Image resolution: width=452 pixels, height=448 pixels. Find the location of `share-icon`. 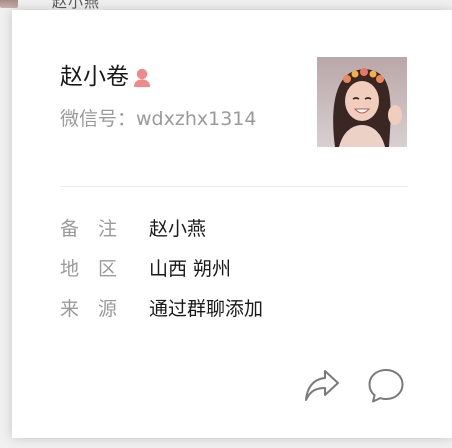

share-icon is located at coordinates (322, 385).